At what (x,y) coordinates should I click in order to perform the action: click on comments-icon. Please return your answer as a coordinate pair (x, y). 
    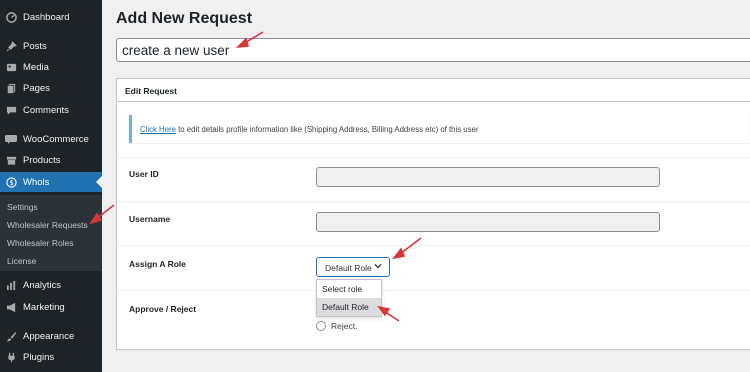
    Looking at the image, I should click on (11, 110).